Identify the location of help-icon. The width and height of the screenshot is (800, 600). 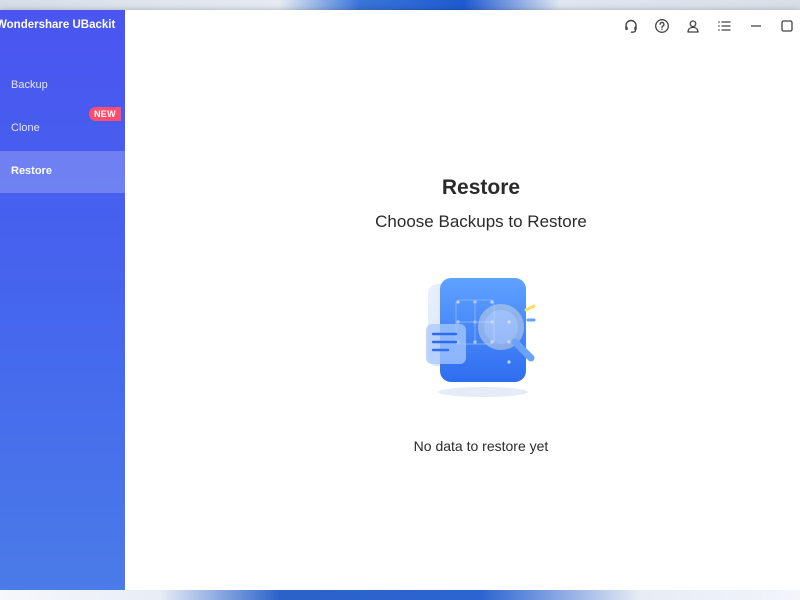
(662, 26).